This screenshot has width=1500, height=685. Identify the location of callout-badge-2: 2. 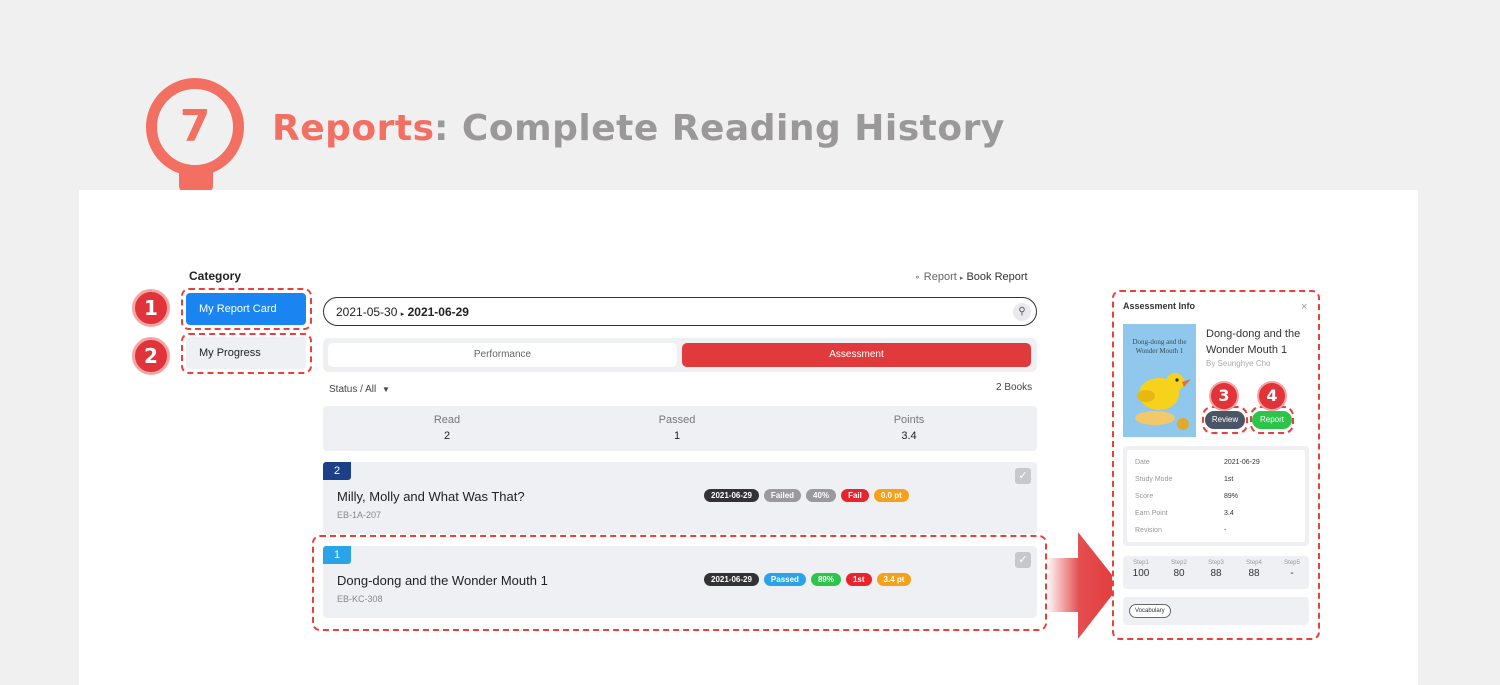
(151, 356).